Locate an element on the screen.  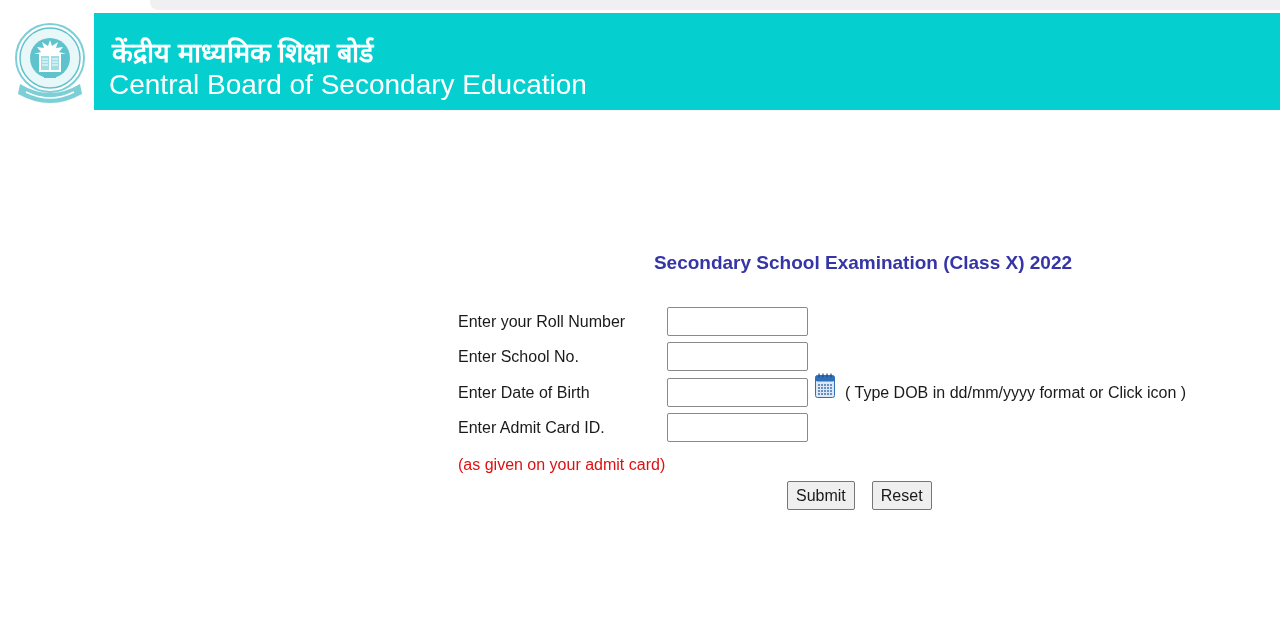
field-label: Enter School No. is located at coordinates (519, 356).